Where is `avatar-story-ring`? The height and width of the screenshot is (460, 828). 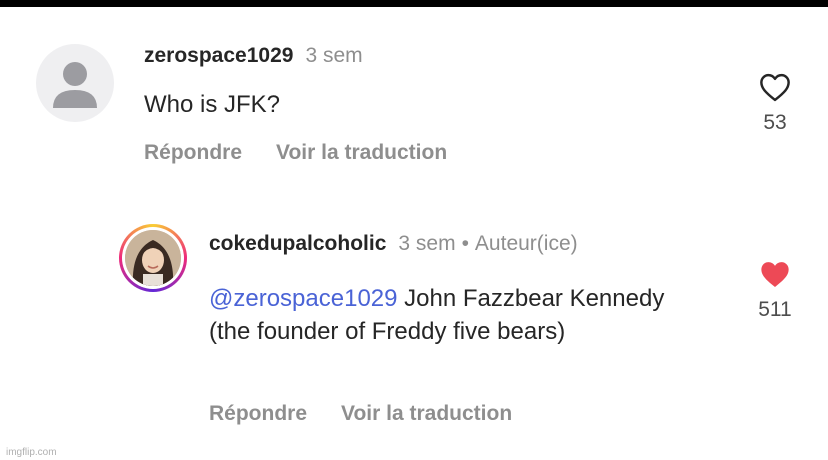
avatar-story-ring is located at coordinates (153, 258).